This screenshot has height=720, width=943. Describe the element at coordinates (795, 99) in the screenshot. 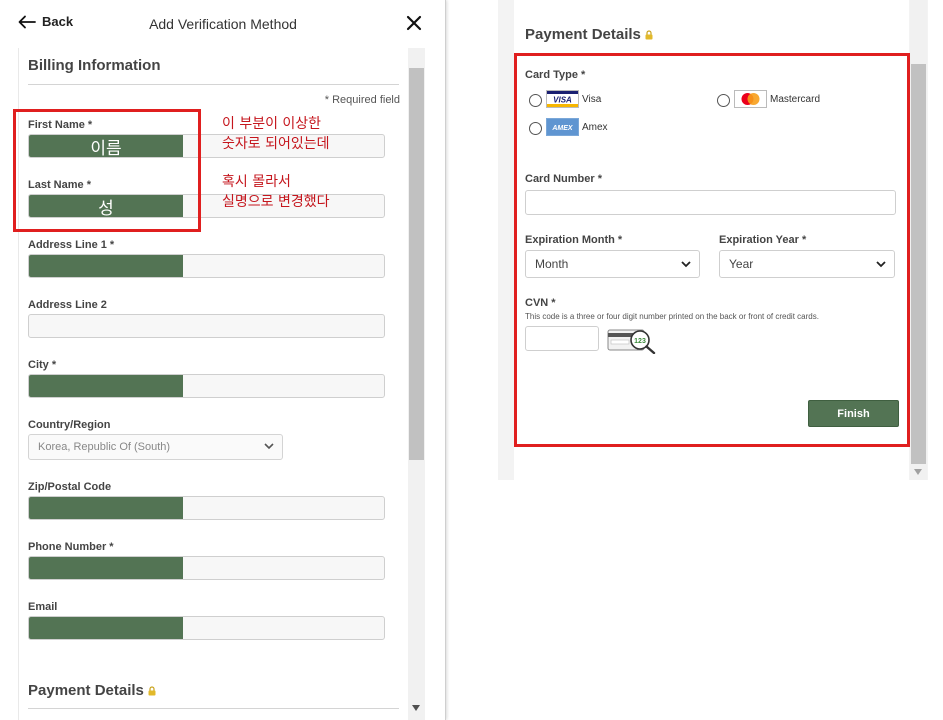

I see `mastercard-label: Mastercard` at that location.